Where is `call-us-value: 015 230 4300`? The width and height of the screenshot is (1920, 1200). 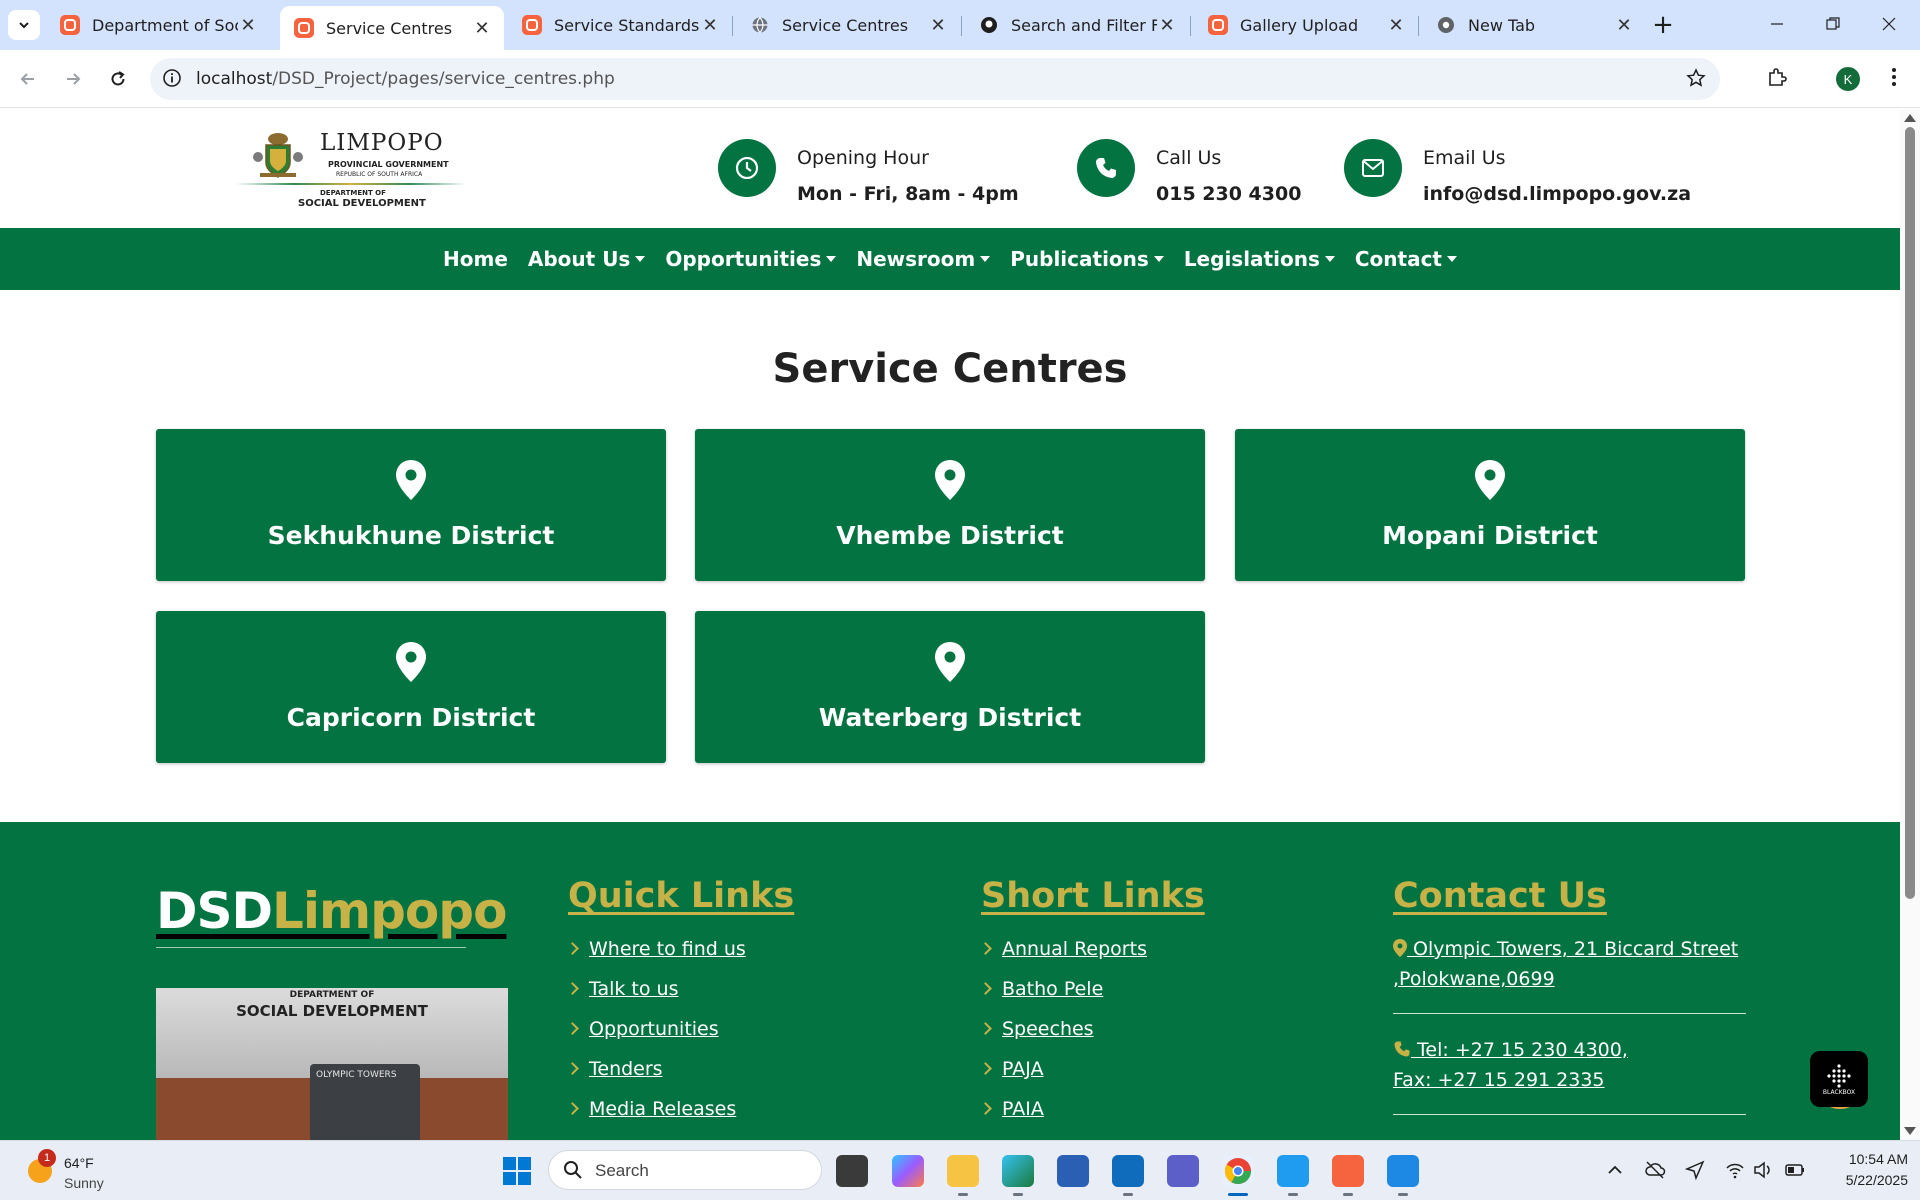 call-us-value: 015 230 4300 is located at coordinates (1228, 194).